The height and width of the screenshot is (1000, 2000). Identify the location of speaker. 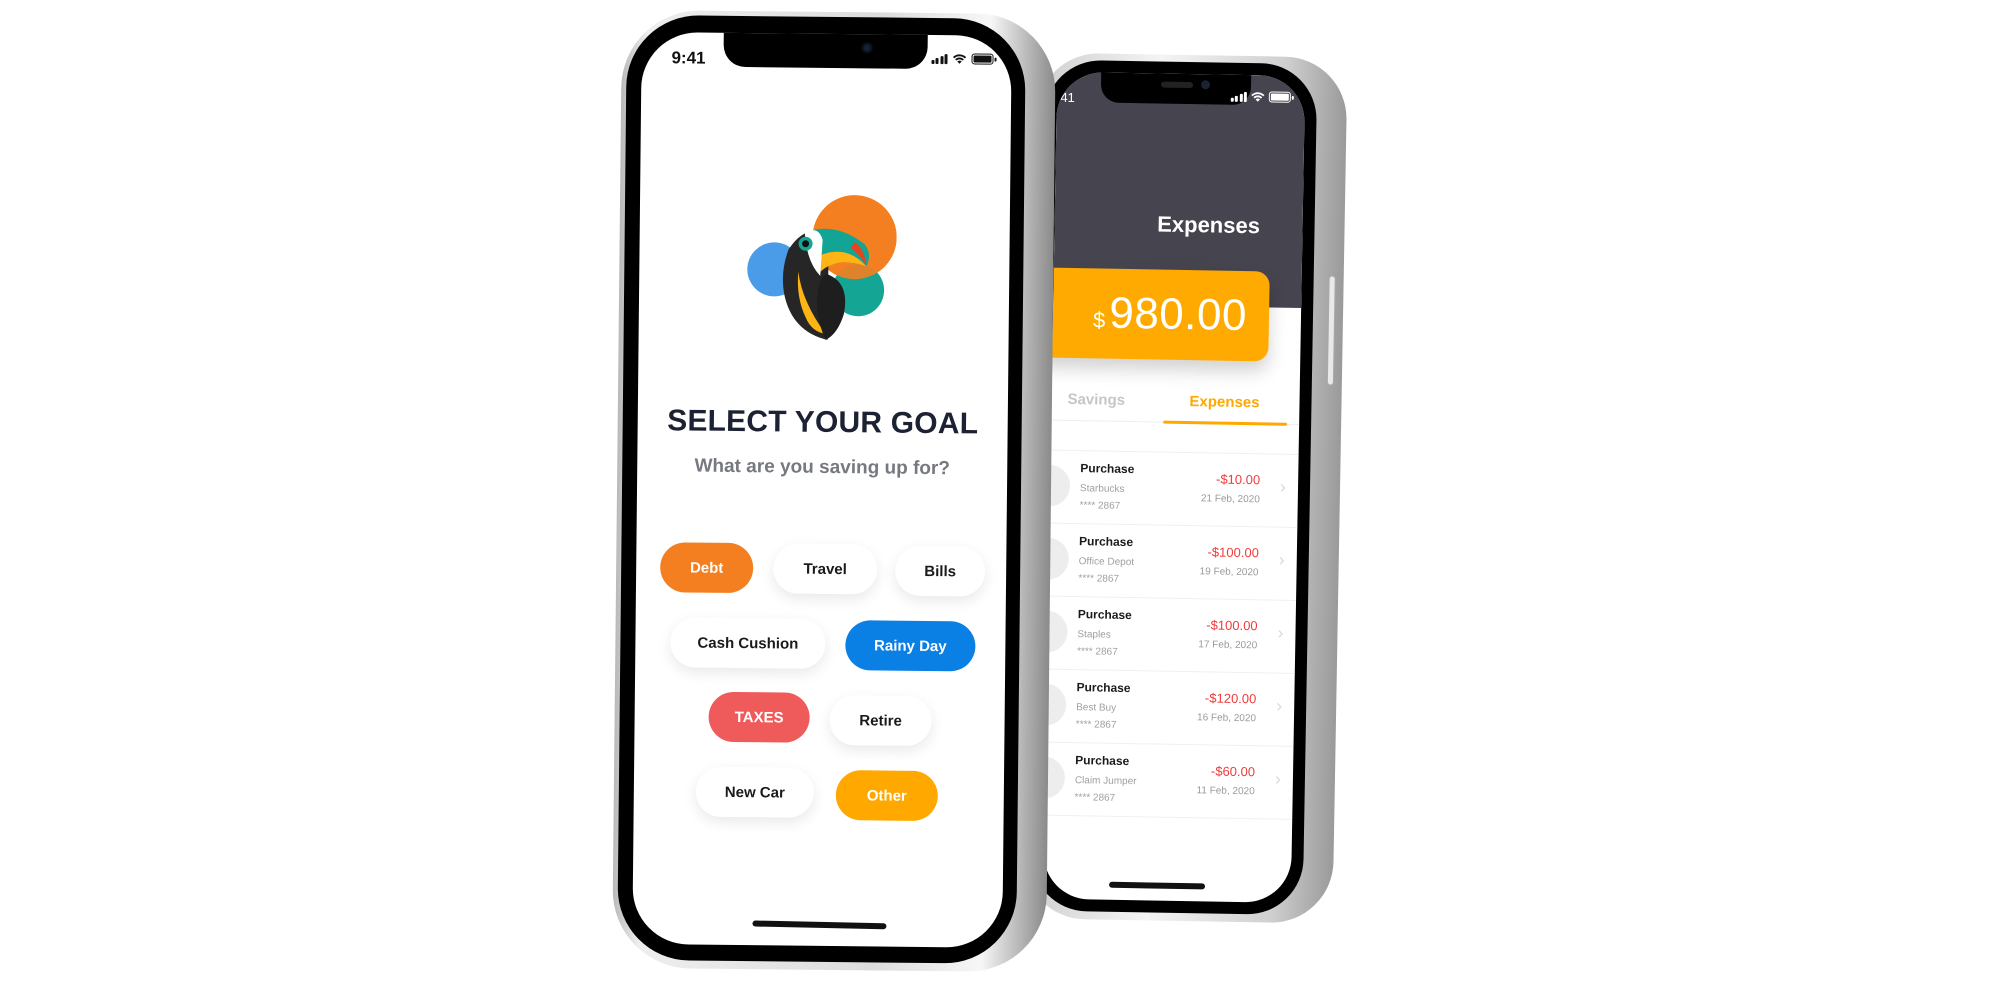
(1177, 85).